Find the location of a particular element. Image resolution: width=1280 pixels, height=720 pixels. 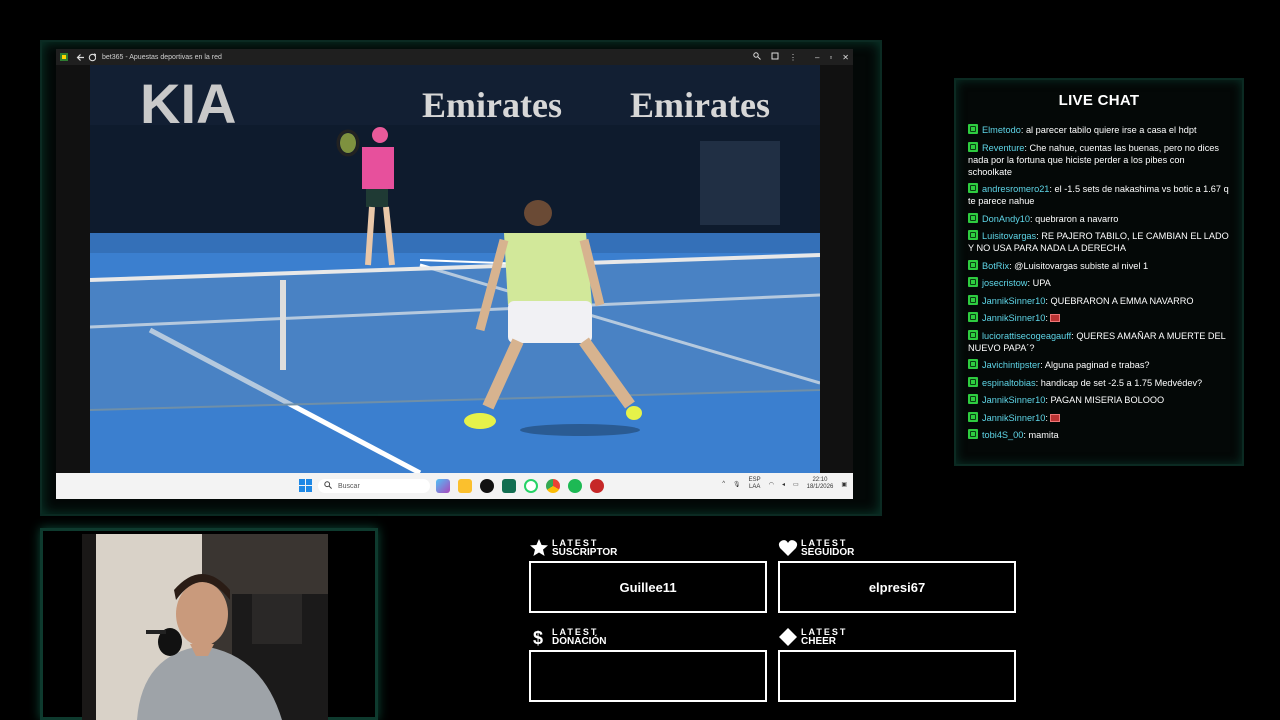

microphone-icon: 🎙 is located at coordinates (737, 484).